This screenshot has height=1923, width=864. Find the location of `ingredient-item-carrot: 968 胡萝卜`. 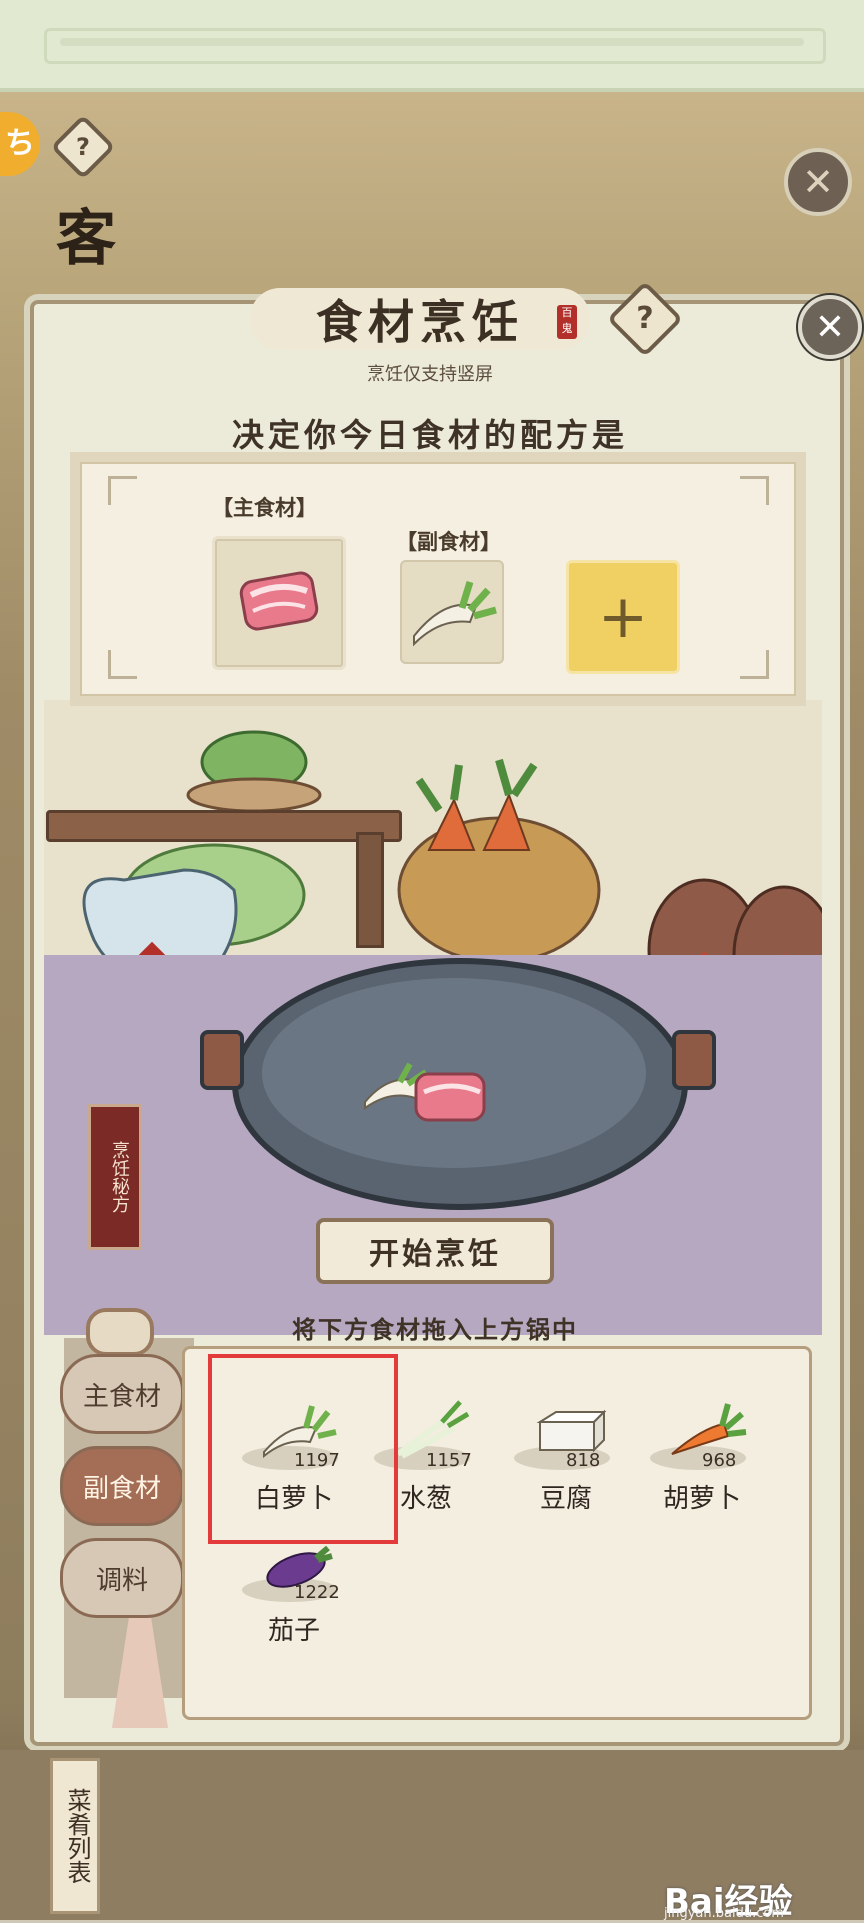

ingredient-item-carrot: 968 胡萝卜 is located at coordinates (702, 1453).